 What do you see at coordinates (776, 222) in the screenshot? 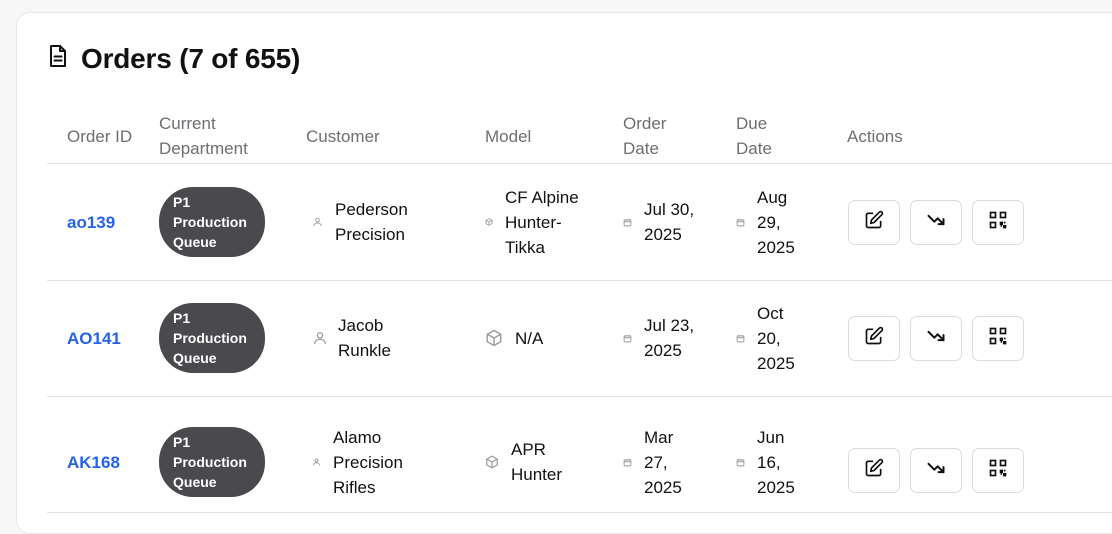
I see `due-date: Aug 29, 2025` at bounding box center [776, 222].